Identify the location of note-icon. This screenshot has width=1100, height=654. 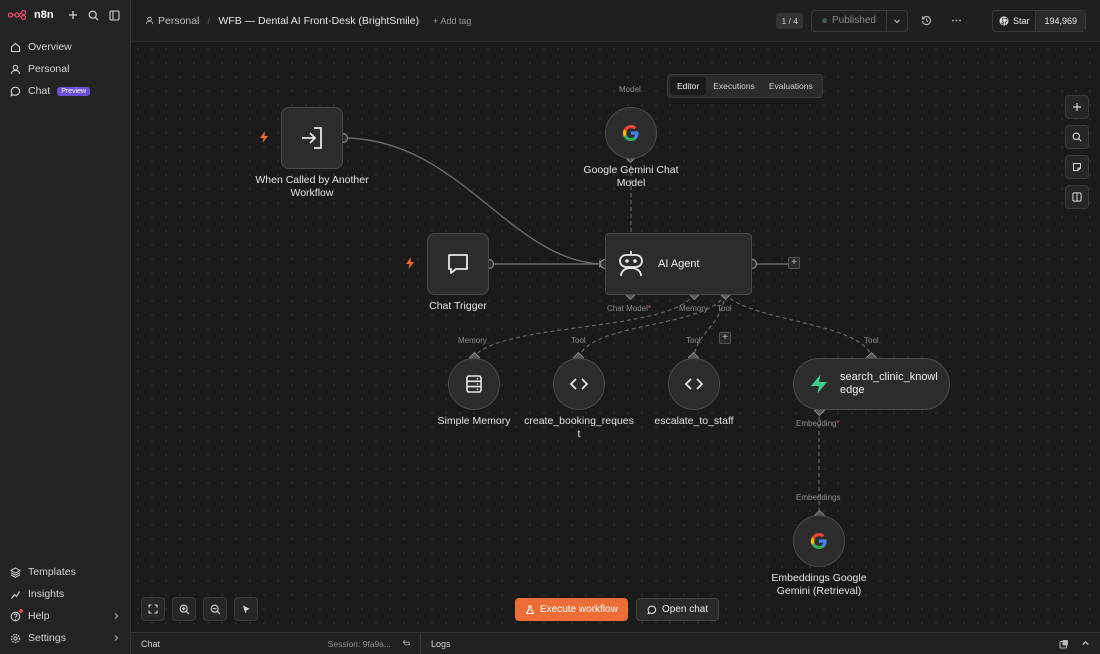
(1077, 167).